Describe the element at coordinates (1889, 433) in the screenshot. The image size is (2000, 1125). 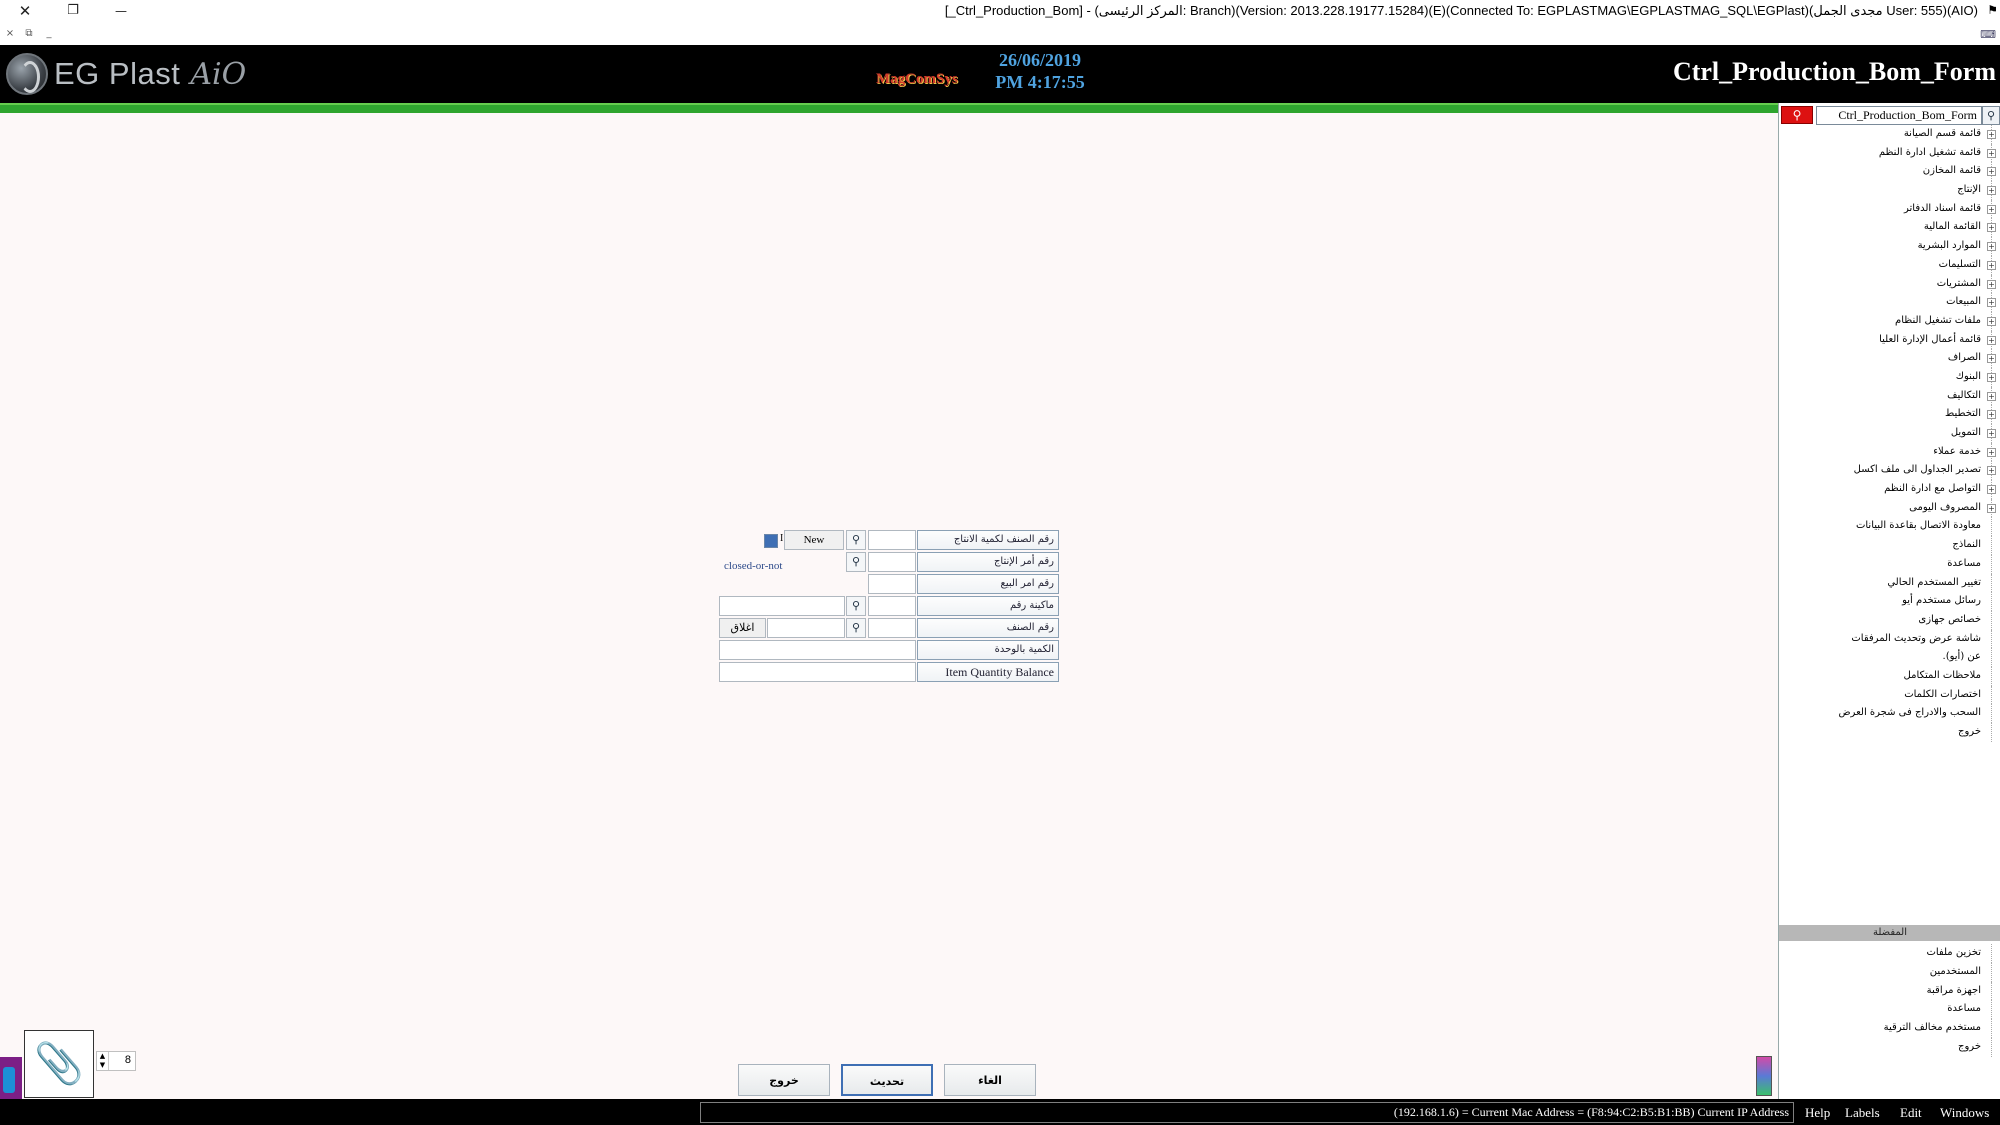
I see `tree-item: + التمويل` at that location.